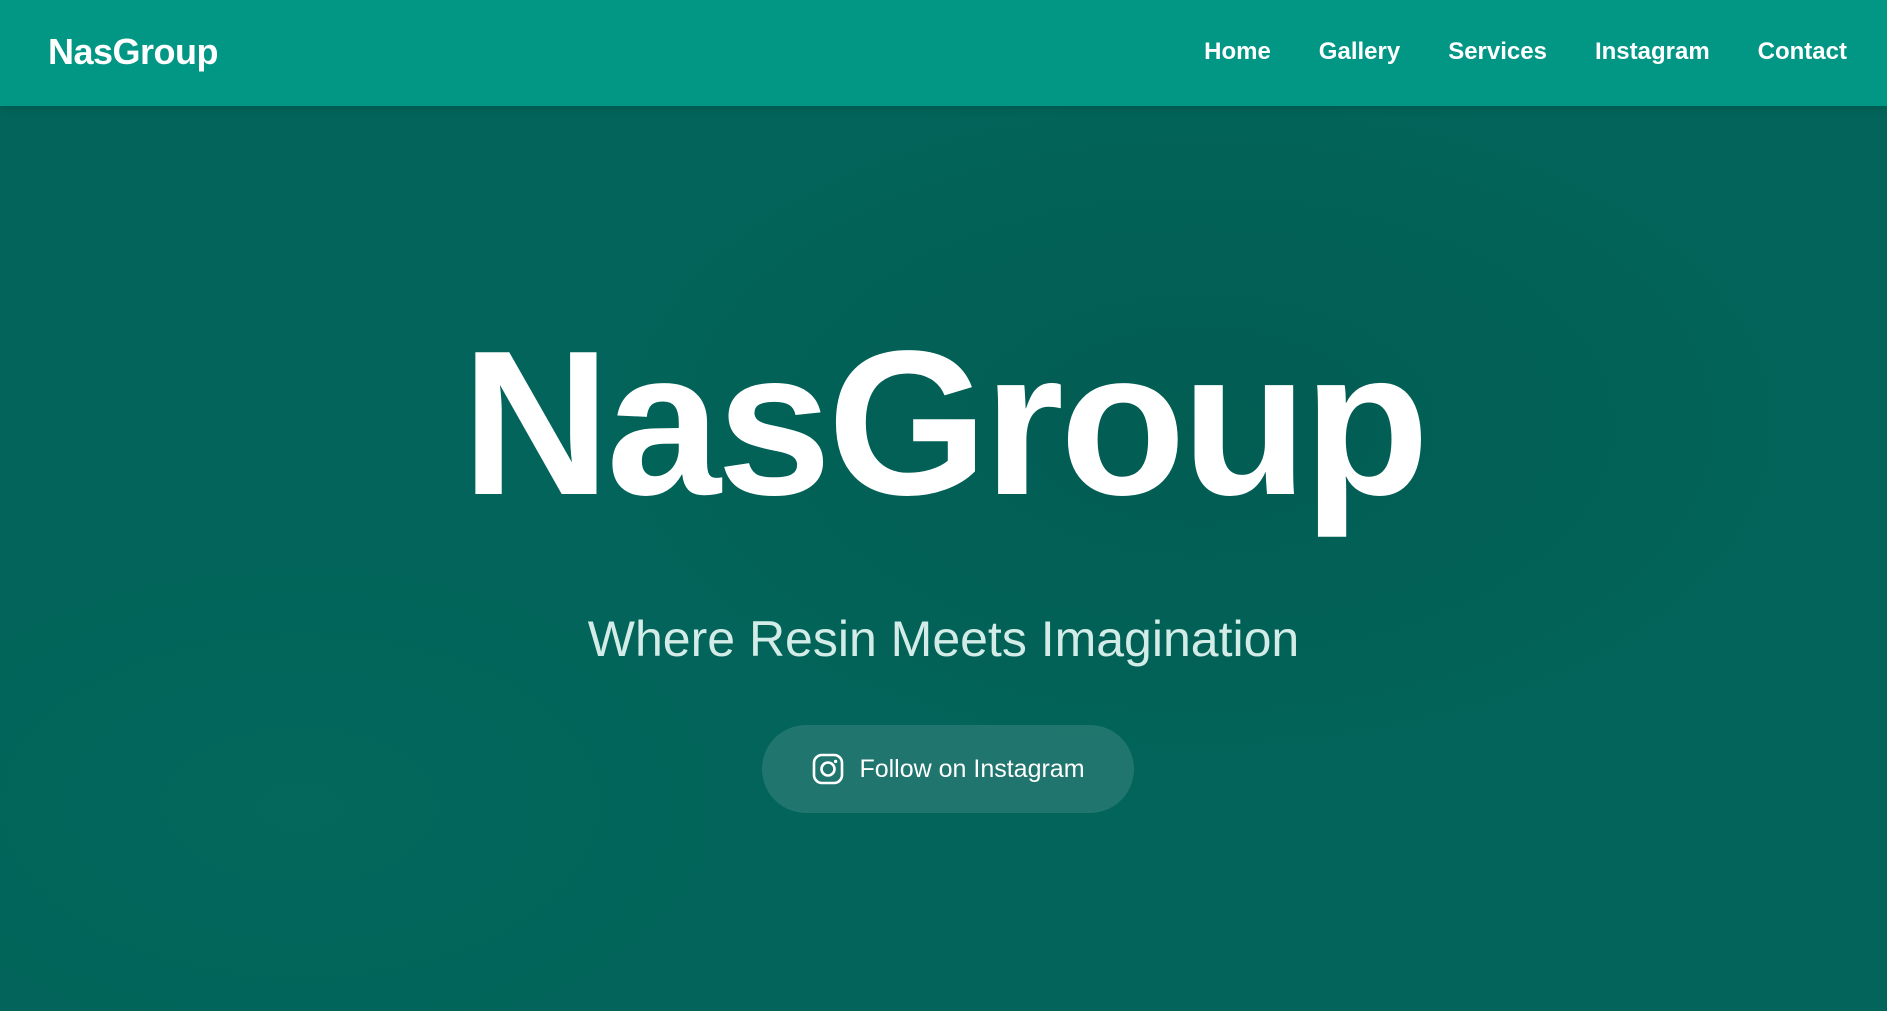 This screenshot has width=1887, height=1011. I want to click on brand-logo-link: NasGroup, so click(133, 52).